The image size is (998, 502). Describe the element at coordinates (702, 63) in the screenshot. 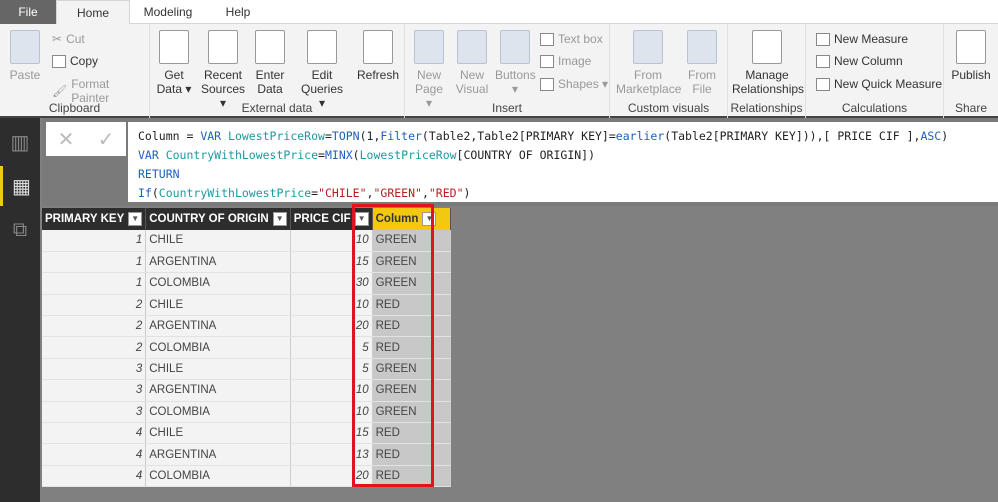

I see `from-file-button: From File` at that location.